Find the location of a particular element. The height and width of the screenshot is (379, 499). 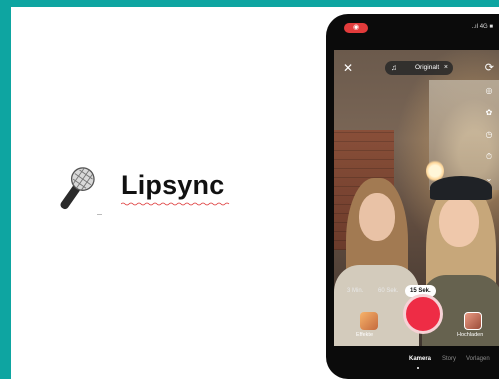

close-icon: ✕ is located at coordinates (348, 68).